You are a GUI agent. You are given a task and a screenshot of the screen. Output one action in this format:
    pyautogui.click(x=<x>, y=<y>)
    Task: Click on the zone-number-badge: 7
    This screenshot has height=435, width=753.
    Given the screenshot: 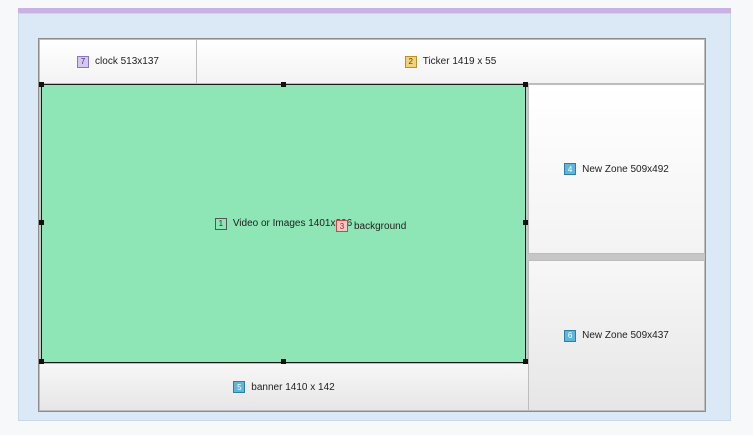 What is the action you would take?
    pyautogui.click(x=83, y=61)
    